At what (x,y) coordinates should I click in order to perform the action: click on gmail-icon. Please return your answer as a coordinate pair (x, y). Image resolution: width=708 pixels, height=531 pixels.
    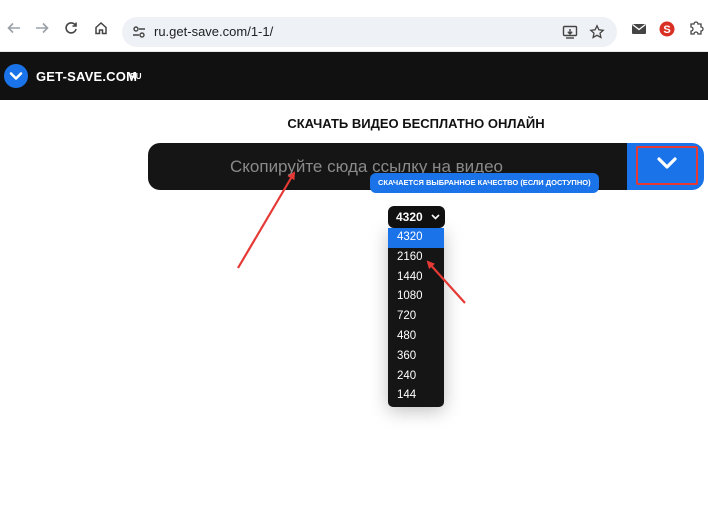
    Looking at the image, I should click on (639, 29).